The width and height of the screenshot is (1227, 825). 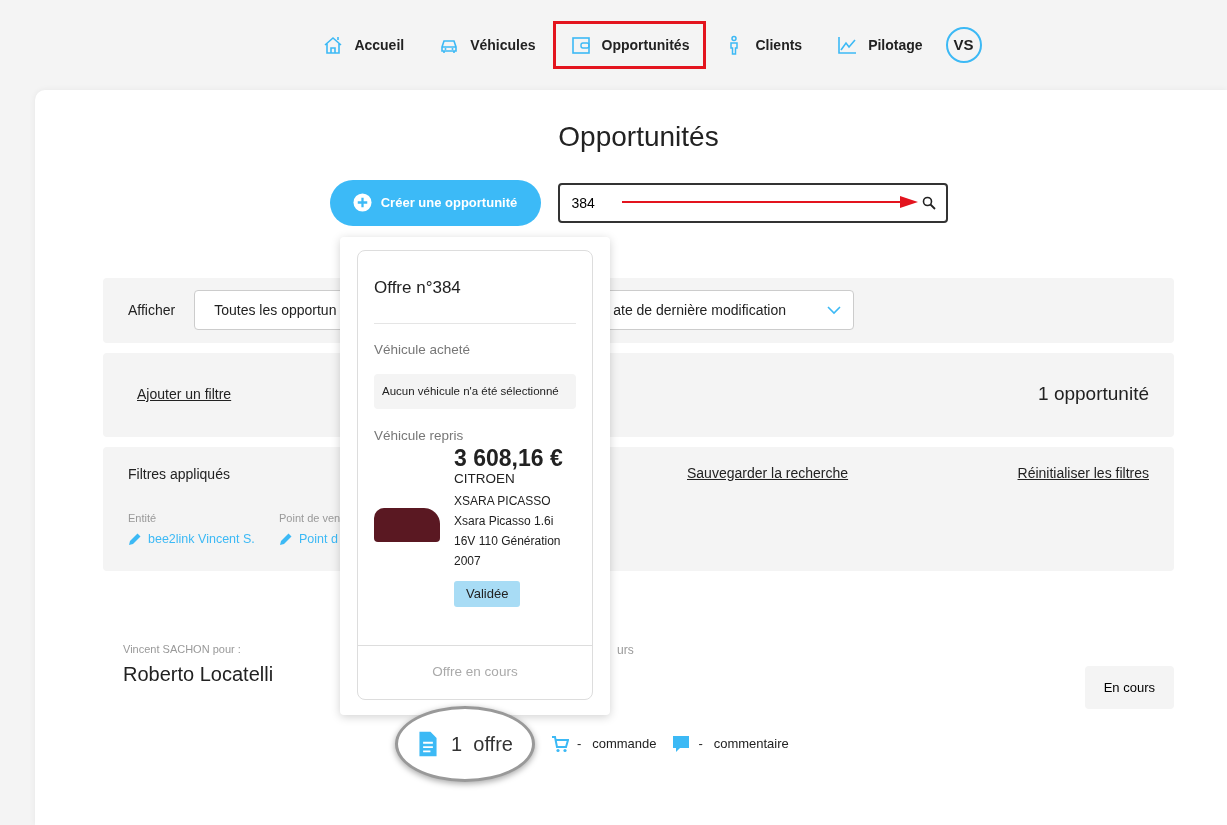 What do you see at coordinates (482, 745) in the screenshot?
I see `count-text: 1 offre` at bounding box center [482, 745].